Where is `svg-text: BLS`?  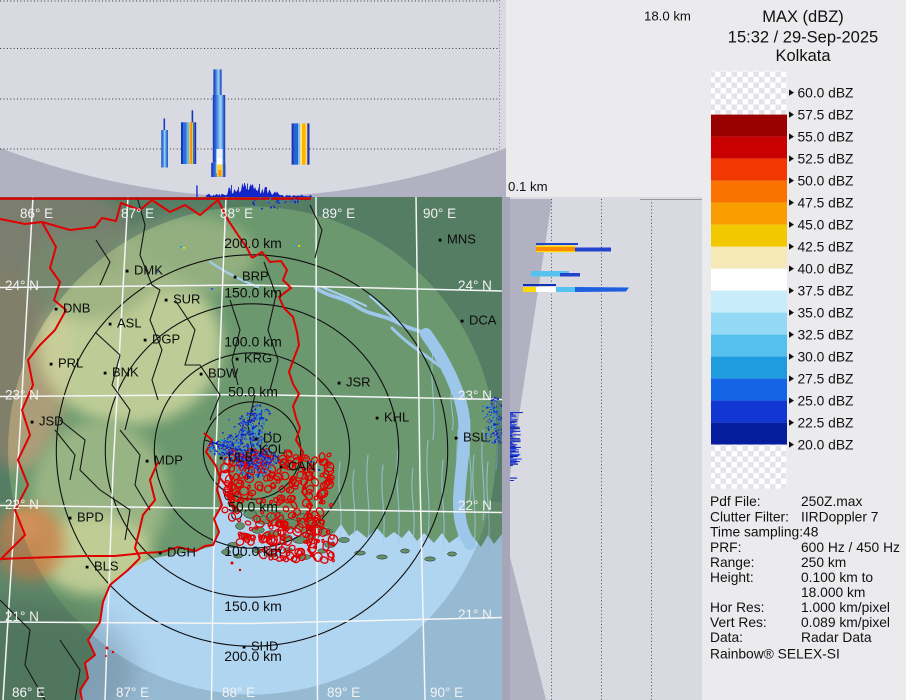 svg-text: BLS is located at coordinates (106, 566).